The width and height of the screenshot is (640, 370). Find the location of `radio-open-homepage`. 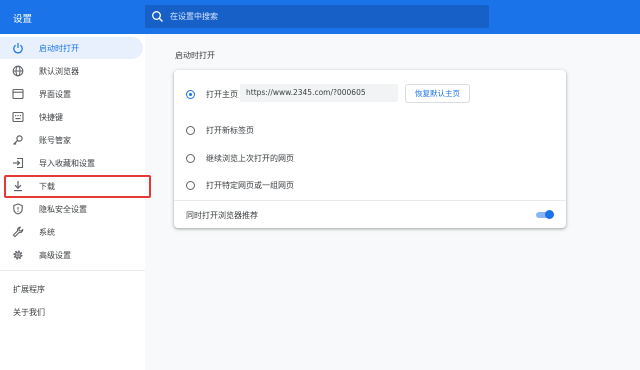

radio-open-homepage is located at coordinates (190, 94).